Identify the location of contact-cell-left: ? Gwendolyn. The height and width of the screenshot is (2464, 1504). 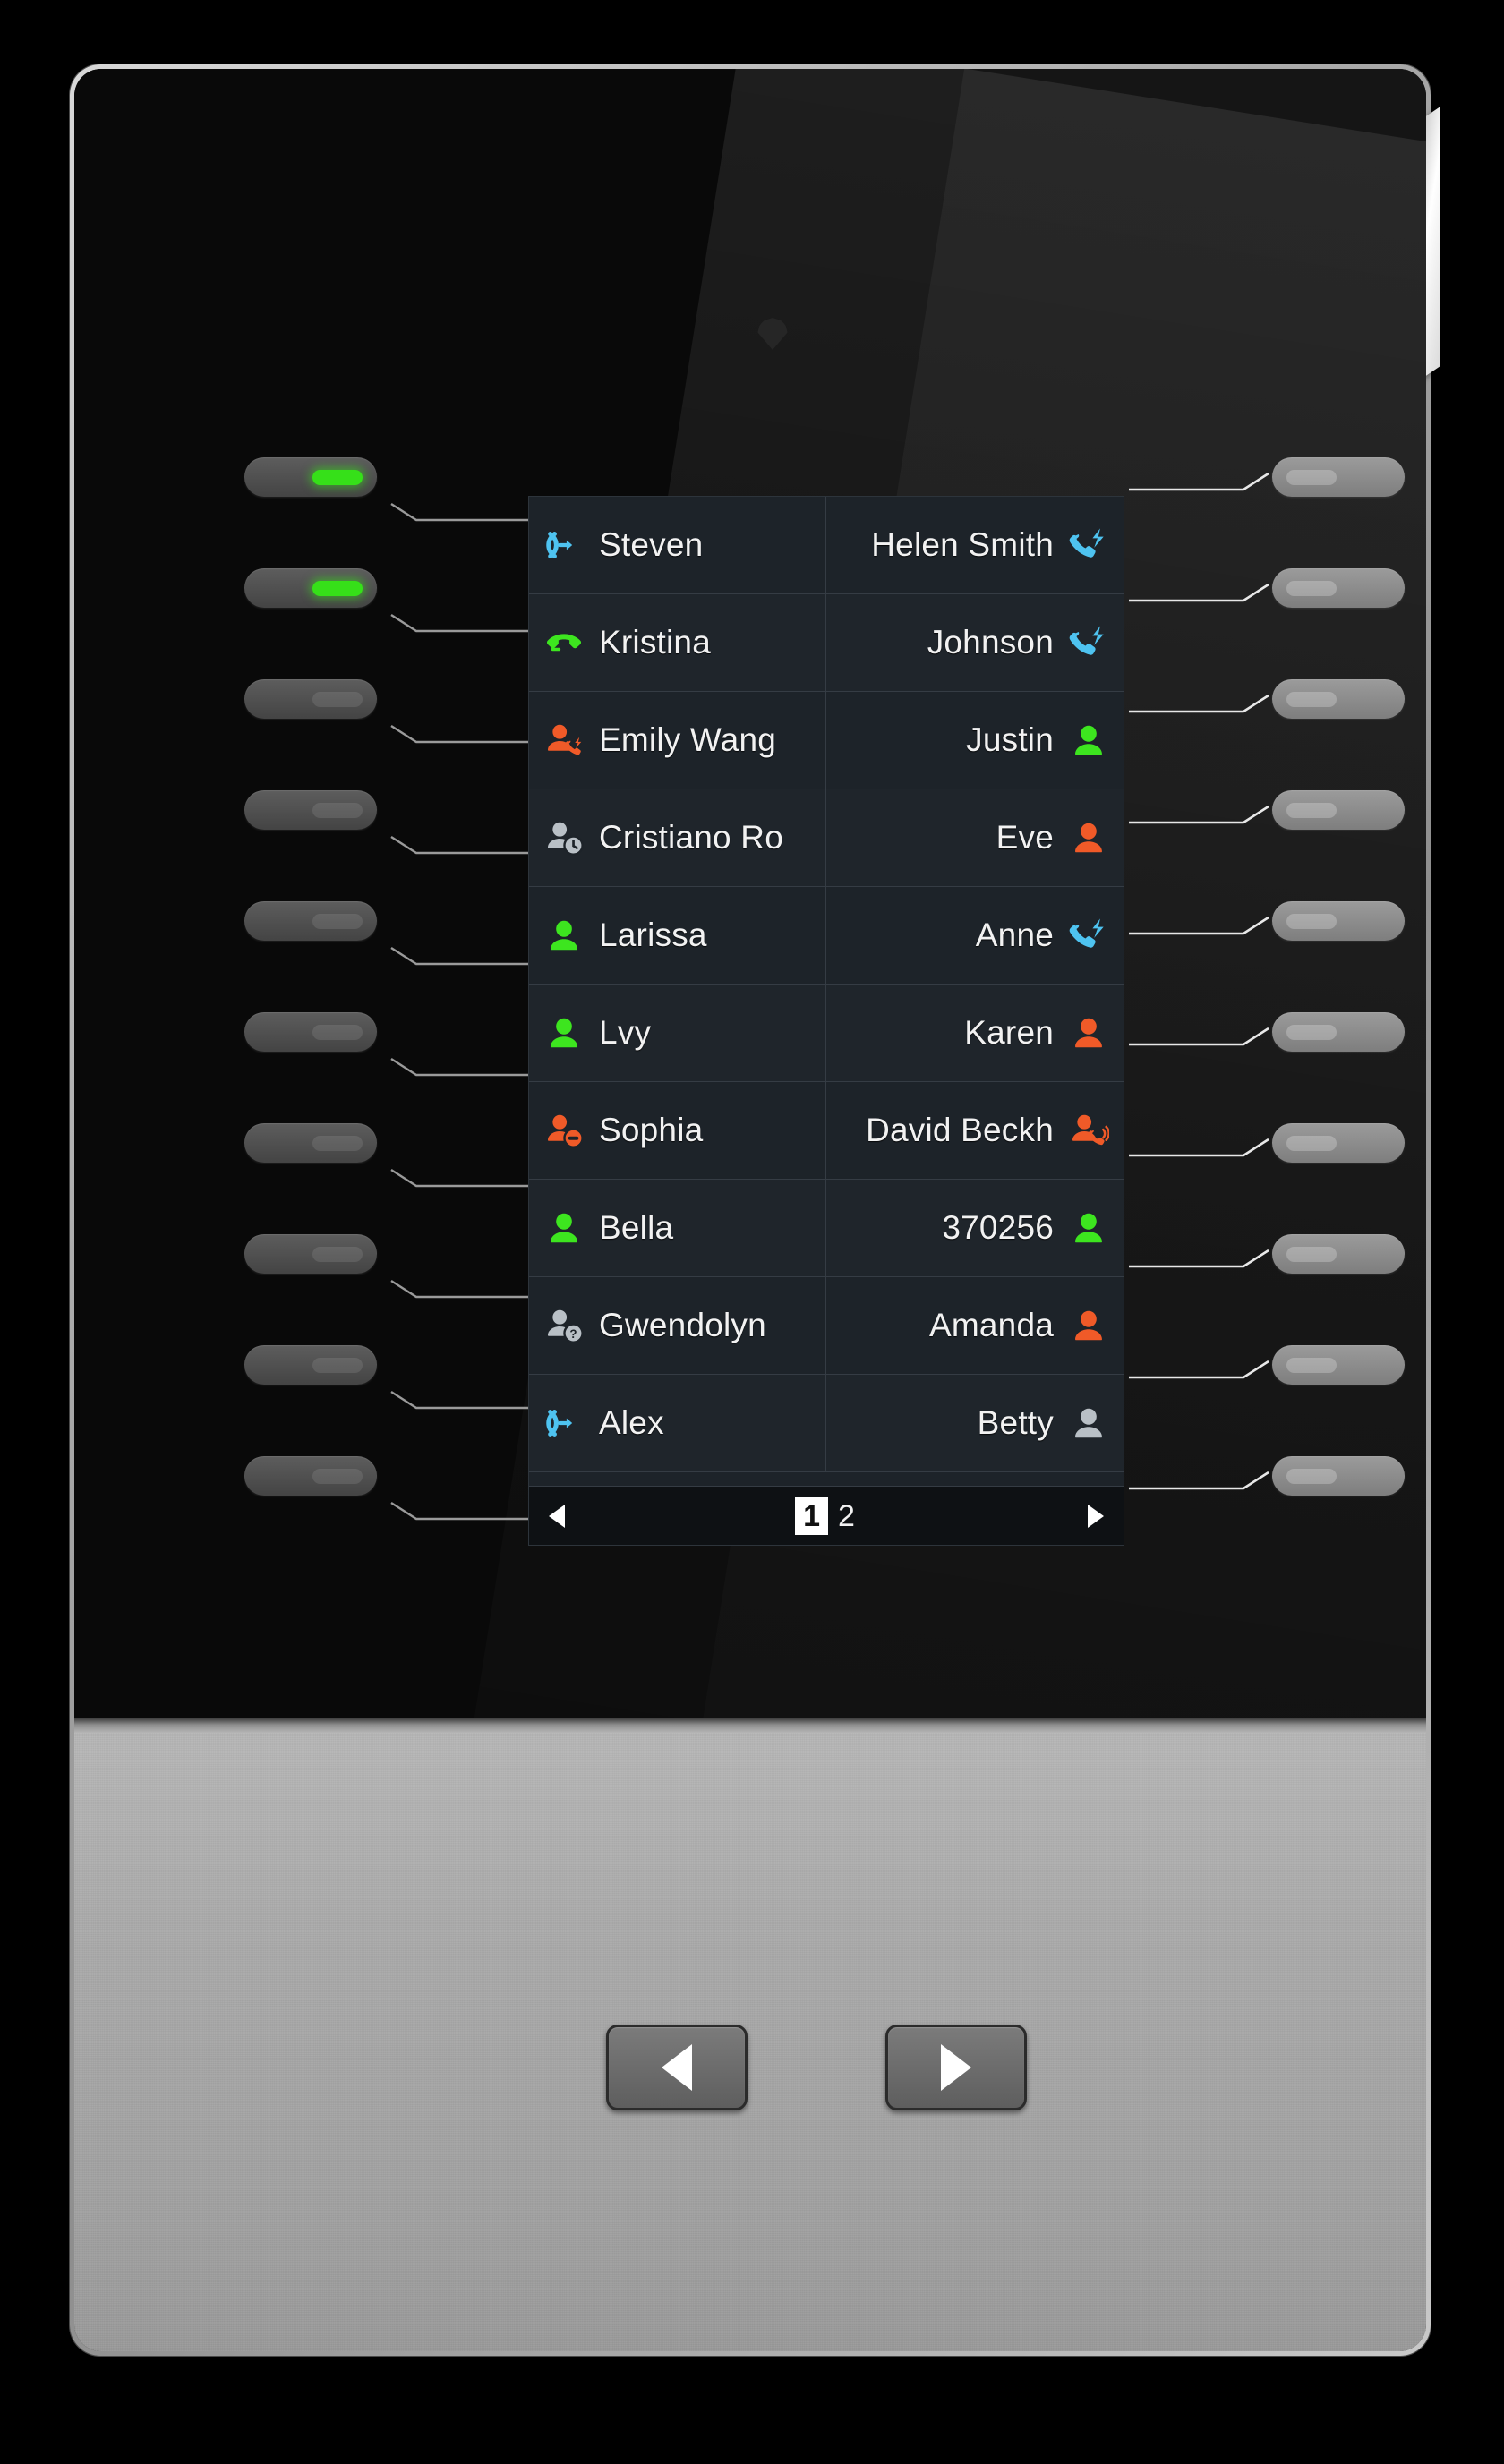
(677, 1325).